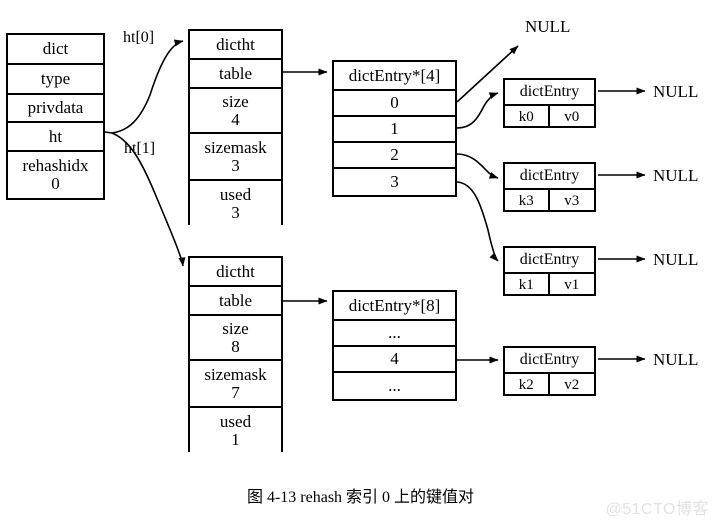 The image size is (721, 524). I want to click on dict-entry-k1-value: v1, so click(572, 284).